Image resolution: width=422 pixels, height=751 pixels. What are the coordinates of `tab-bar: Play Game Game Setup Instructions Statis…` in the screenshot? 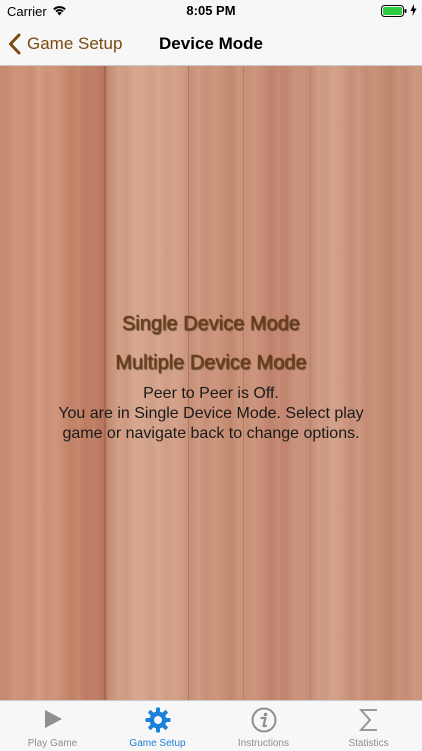 It's located at (211, 725).